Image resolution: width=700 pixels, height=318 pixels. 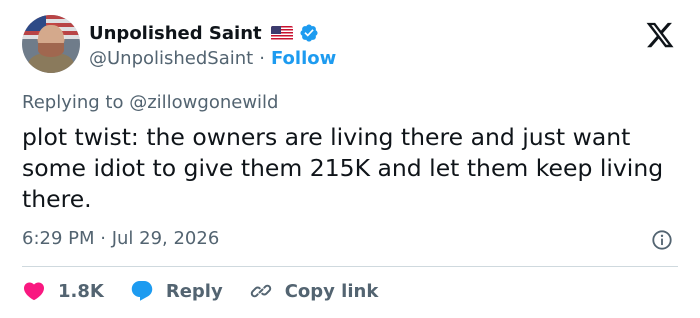 What do you see at coordinates (350, 266) in the screenshot?
I see `divider` at bounding box center [350, 266].